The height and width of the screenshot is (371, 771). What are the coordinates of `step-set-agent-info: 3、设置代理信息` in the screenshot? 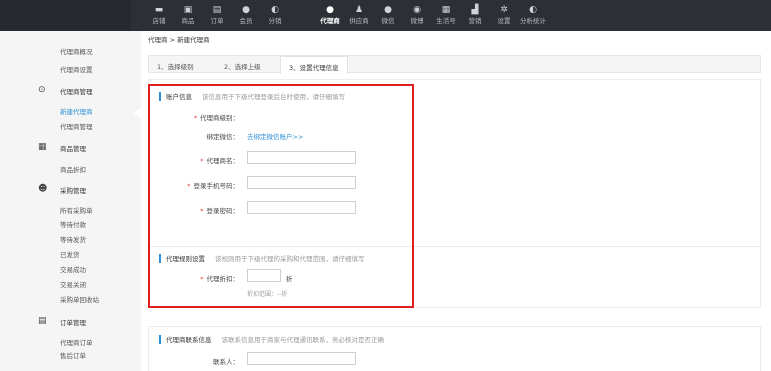 It's located at (314, 65).